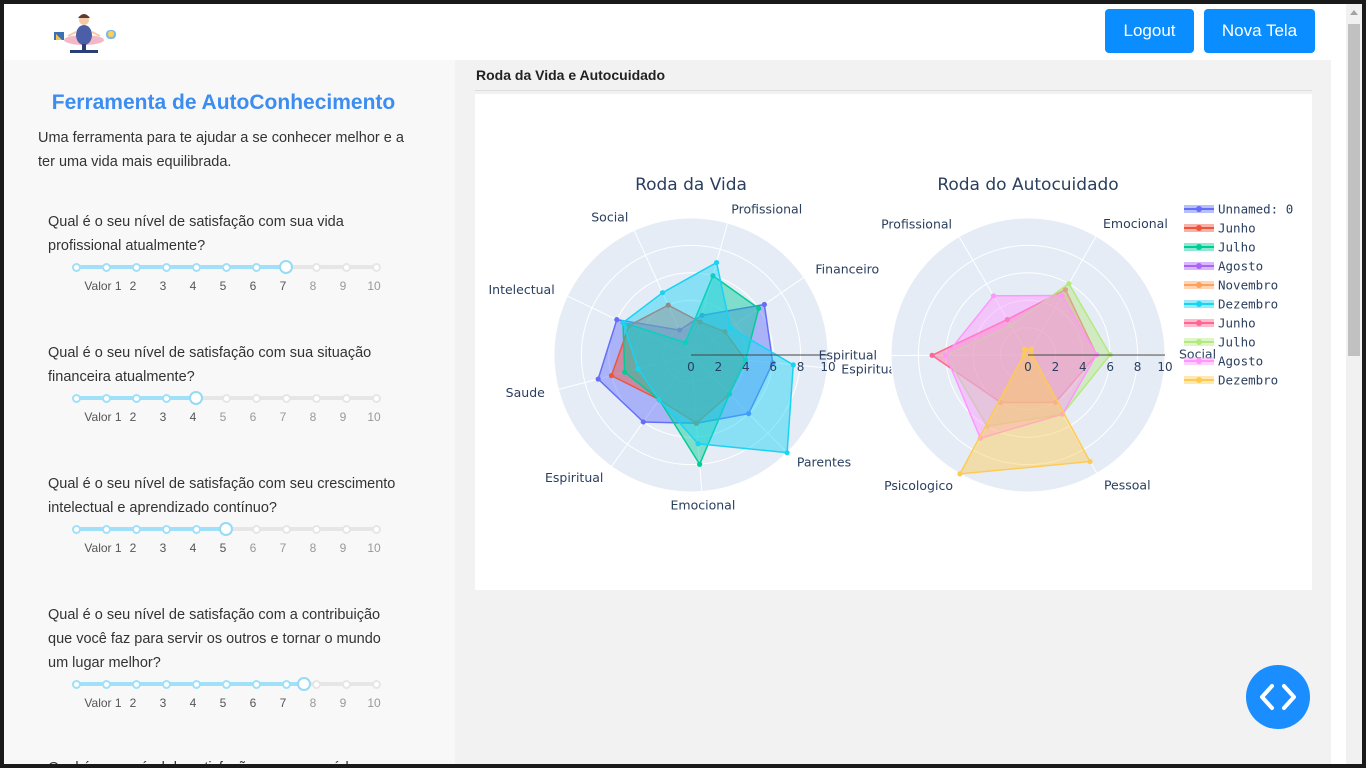 The width and height of the screenshot is (1366, 768). I want to click on slider-mark: 8, so click(313, 417).